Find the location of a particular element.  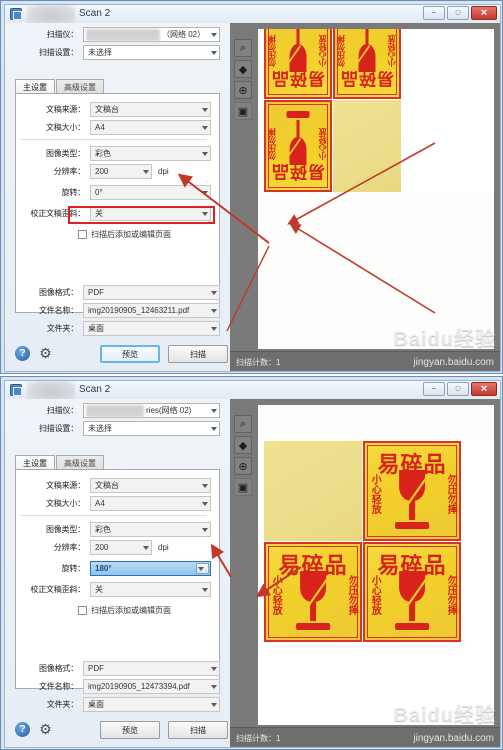

image-type-label: 图像类型： is located at coordinates (65, 529).